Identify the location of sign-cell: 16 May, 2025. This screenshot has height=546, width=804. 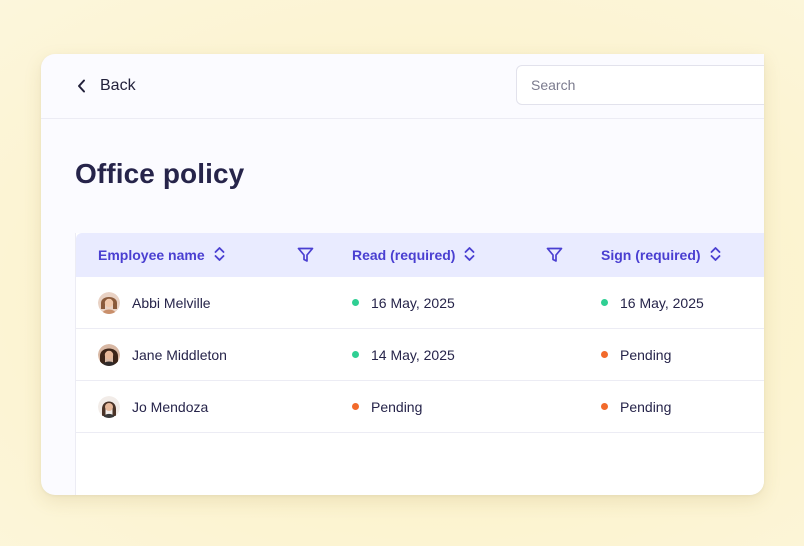
(652, 302).